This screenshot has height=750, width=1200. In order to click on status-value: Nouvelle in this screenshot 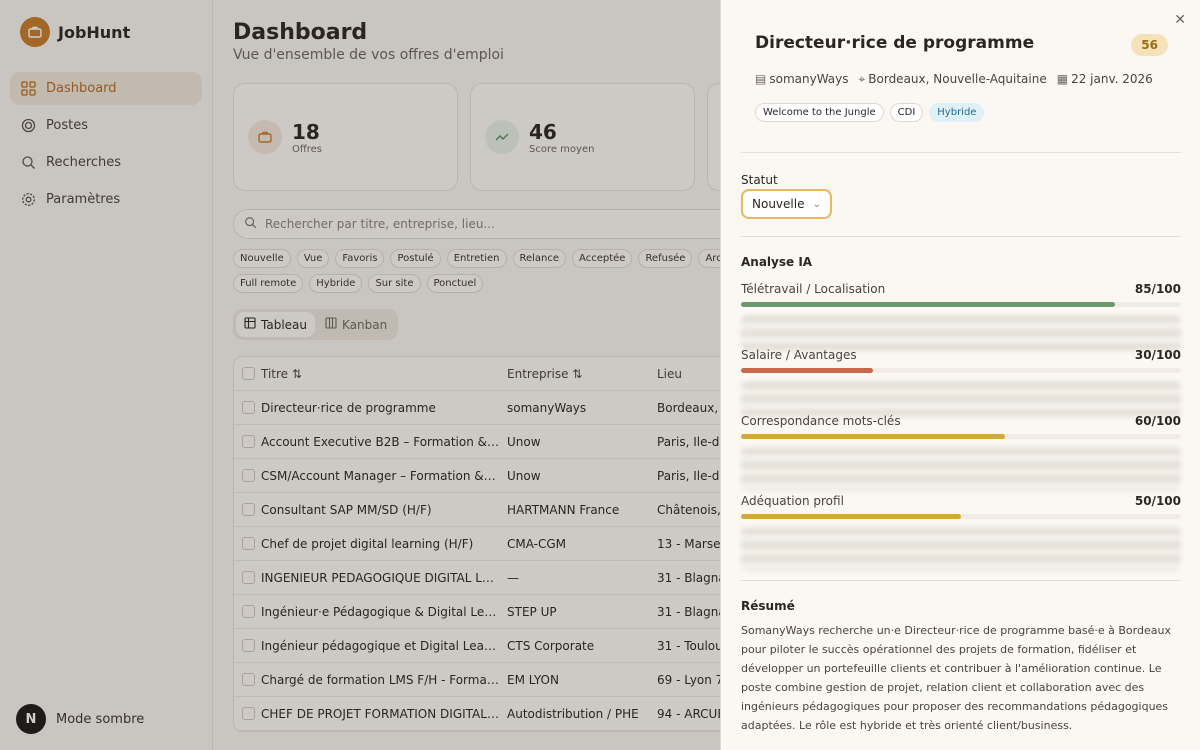, I will do `click(778, 204)`.